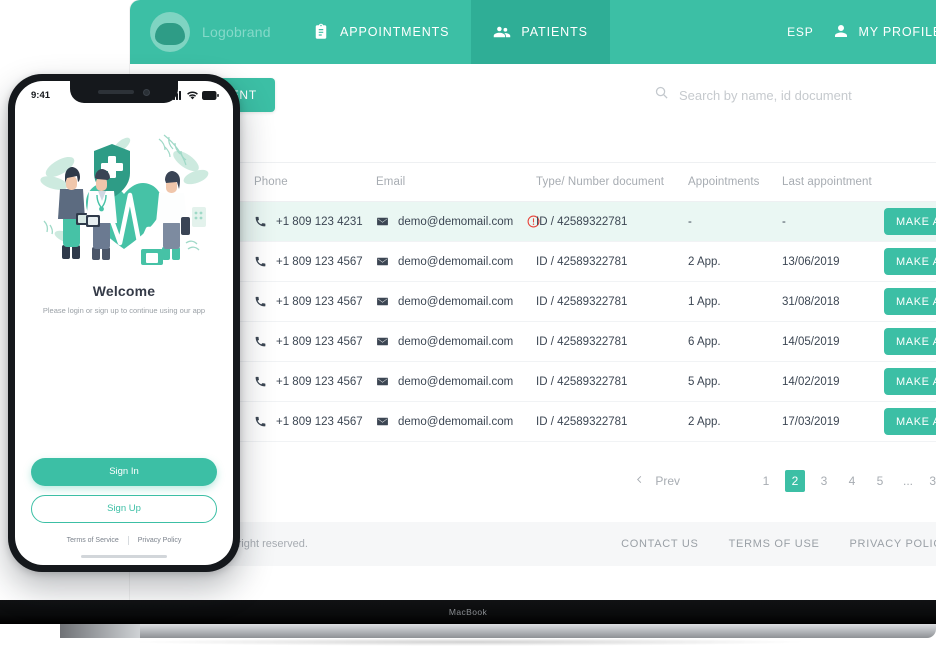 This screenshot has width=936, height=646. I want to click on phone-status-bar: 9:41, so click(124, 94).